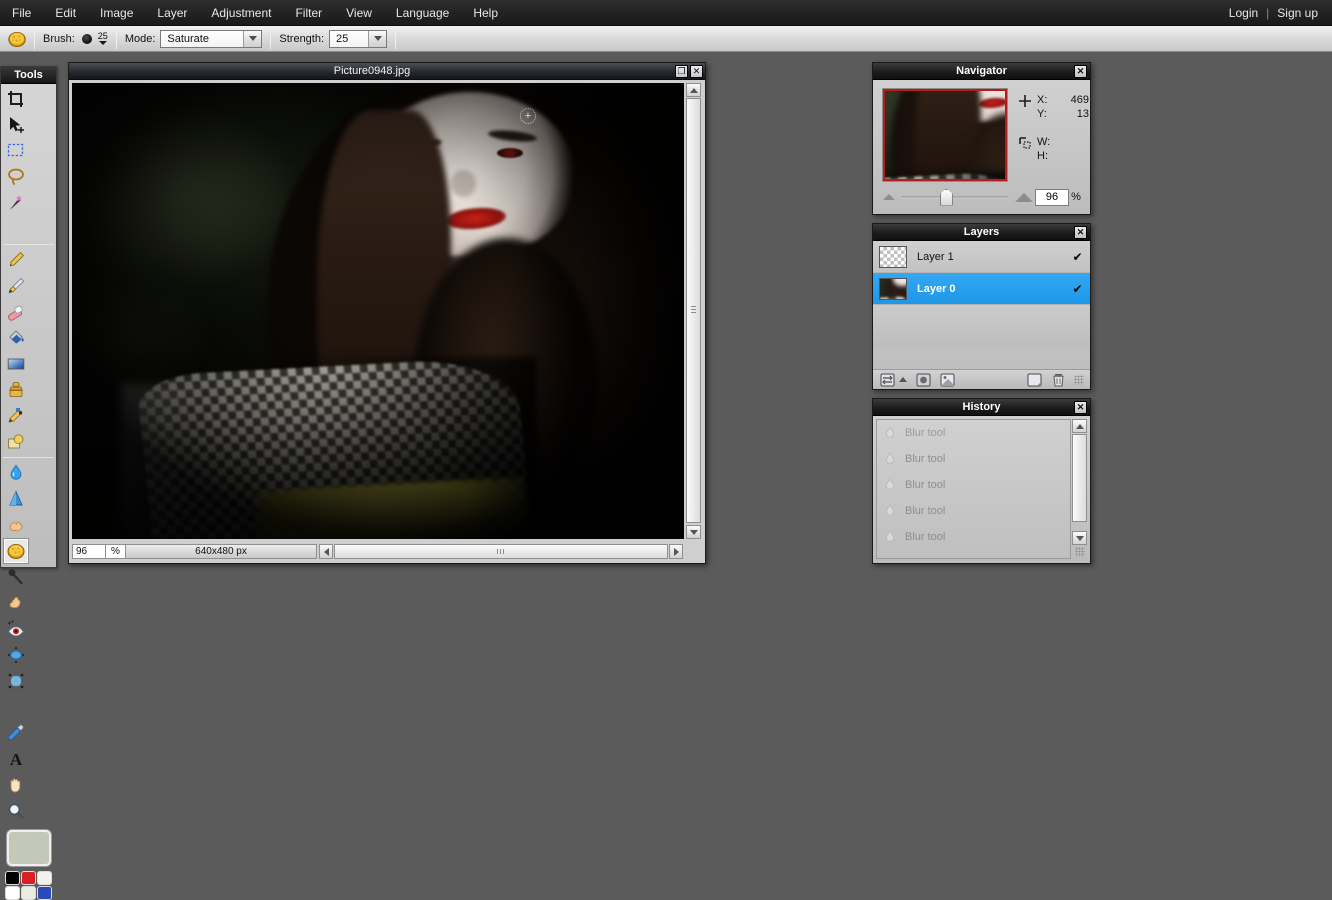  Describe the element at coordinates (889, 197) in the screenshot. I see `small-mountain-icon` at that location.